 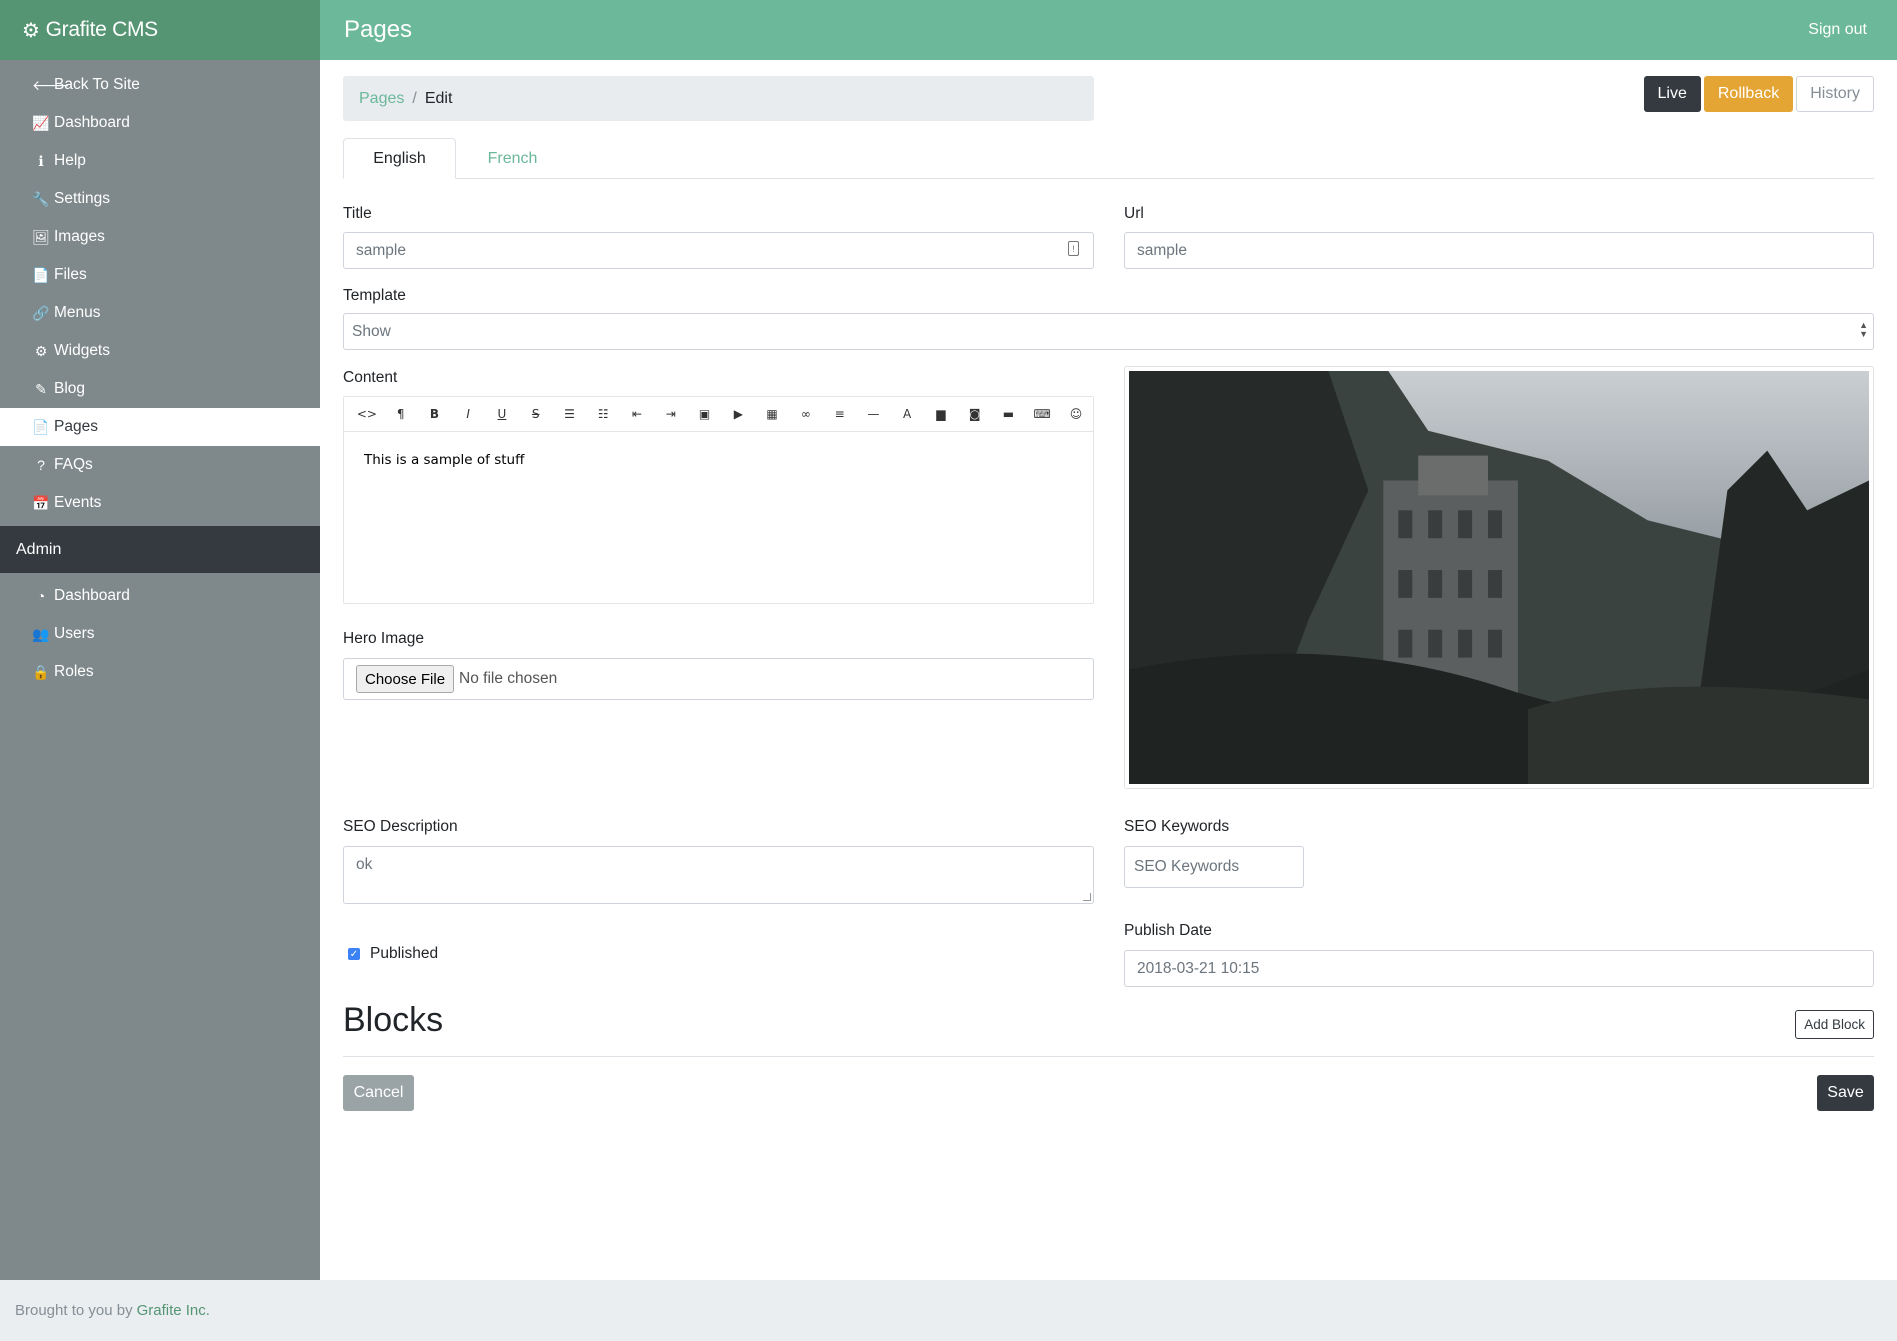 I want to click on breadcrumb-pages-link: Pages, so click(x=381, y=99).